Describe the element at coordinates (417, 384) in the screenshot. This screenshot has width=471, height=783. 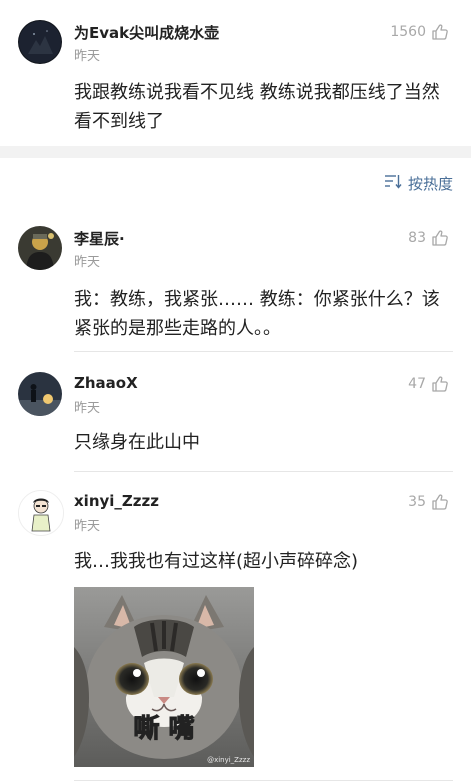
I see `comment-like-count: 47` at that location.